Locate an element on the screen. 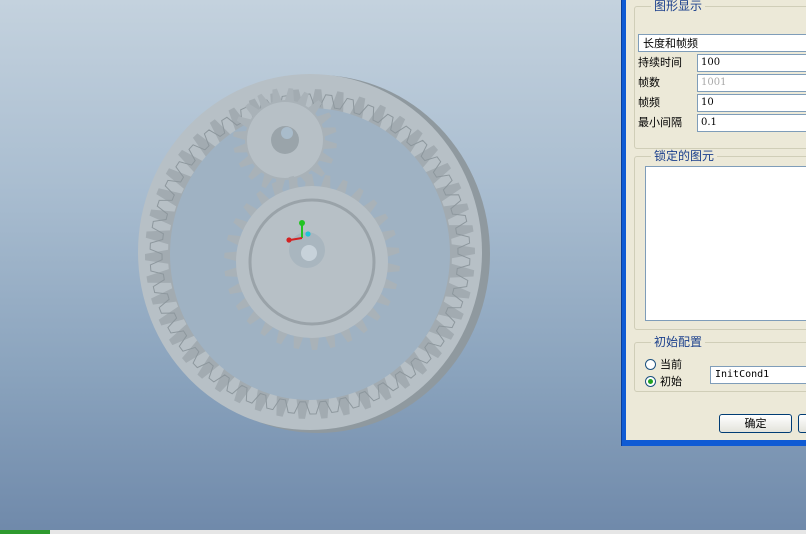 The width and height of the screenshot is (806, 534). initial-radio-label: 初始 is located at coordinates (671, 381).